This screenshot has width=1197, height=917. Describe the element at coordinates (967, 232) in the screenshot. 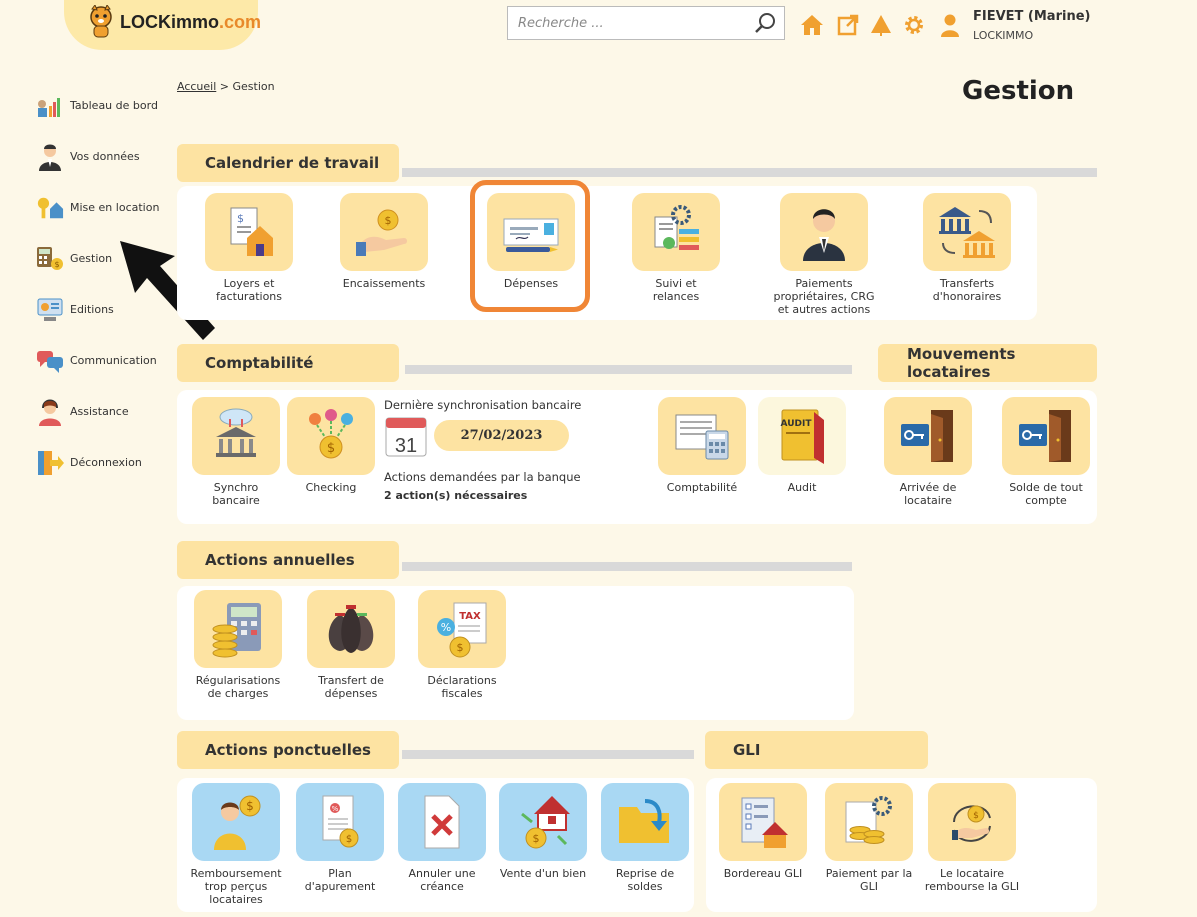

I see `bank-transfer-icon` at that location.